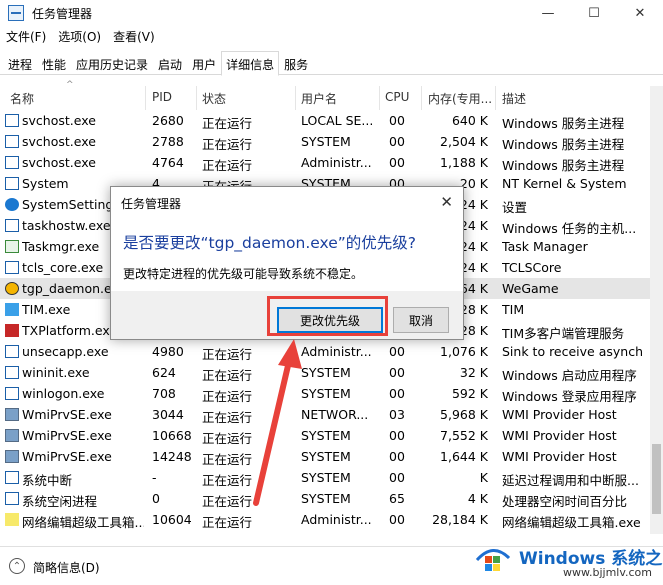  I want to click on windows-logo-icon, so click(493, 560).